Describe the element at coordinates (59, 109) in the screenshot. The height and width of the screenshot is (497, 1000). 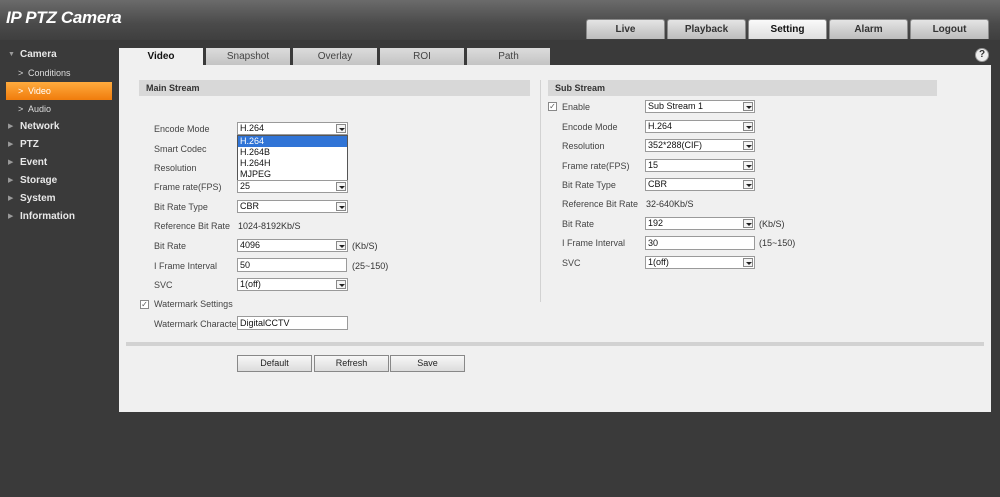
I see `sidebar-sub-audio: > Audio` at that location.